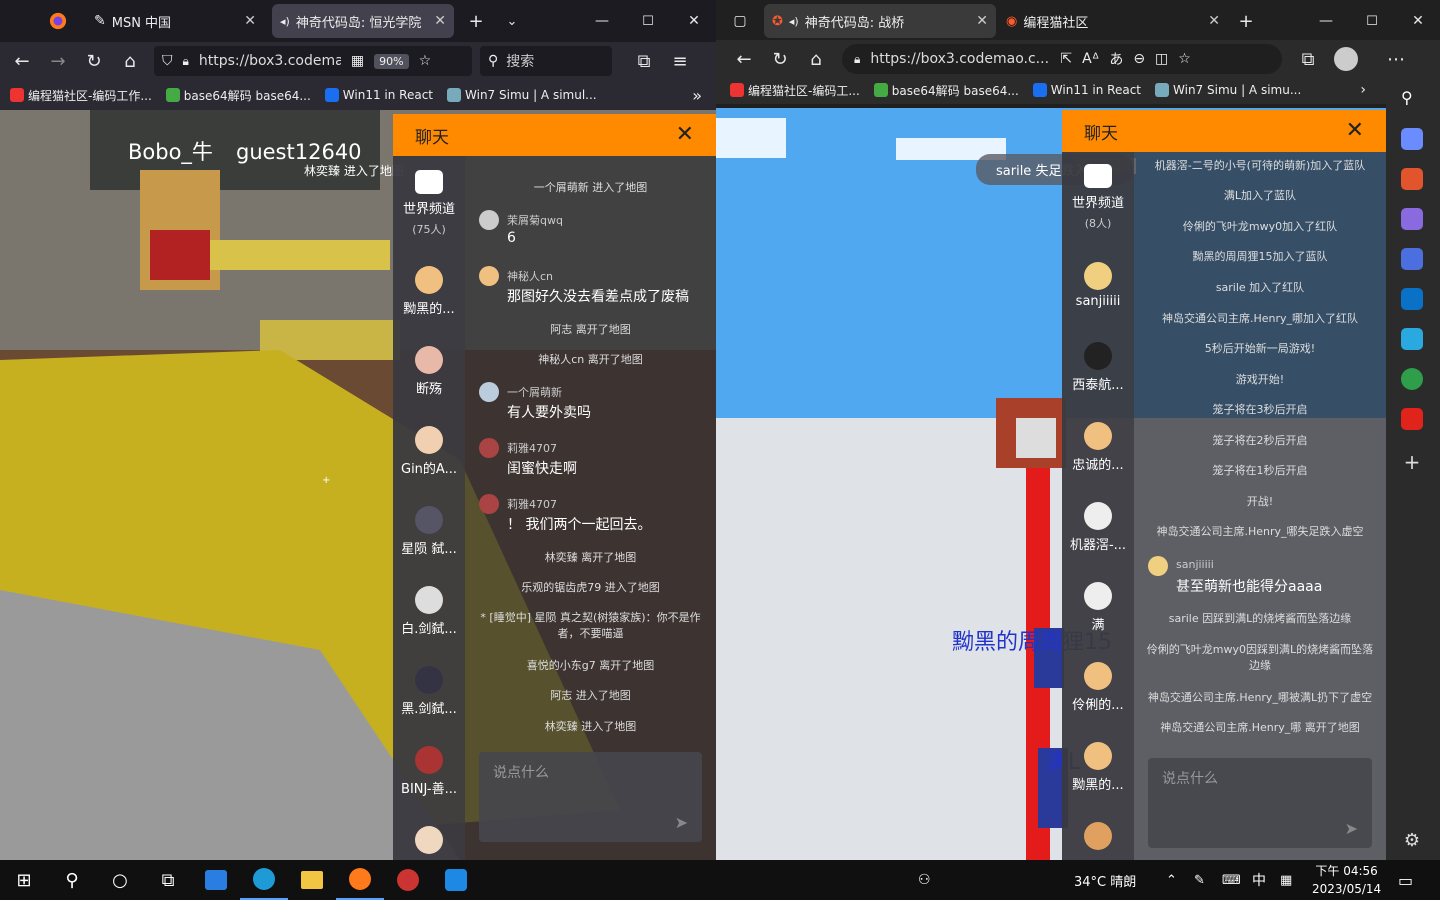 This screenshot has width=1440, height=900. What do you see at coordinates (1259, 880) in the screenshot?
I see `ime-indicator: 中` at bounding box center [1259, 880].